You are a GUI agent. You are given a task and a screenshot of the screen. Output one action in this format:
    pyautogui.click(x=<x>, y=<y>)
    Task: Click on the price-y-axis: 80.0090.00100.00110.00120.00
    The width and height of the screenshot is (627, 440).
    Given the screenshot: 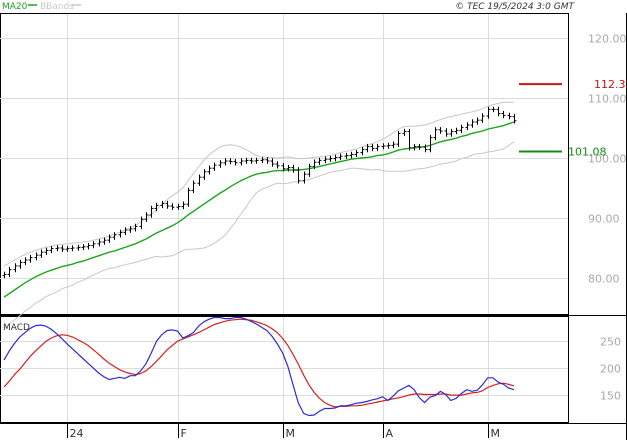 What is the action you would take?
    pyautogui.click(x=607, y=159)
    